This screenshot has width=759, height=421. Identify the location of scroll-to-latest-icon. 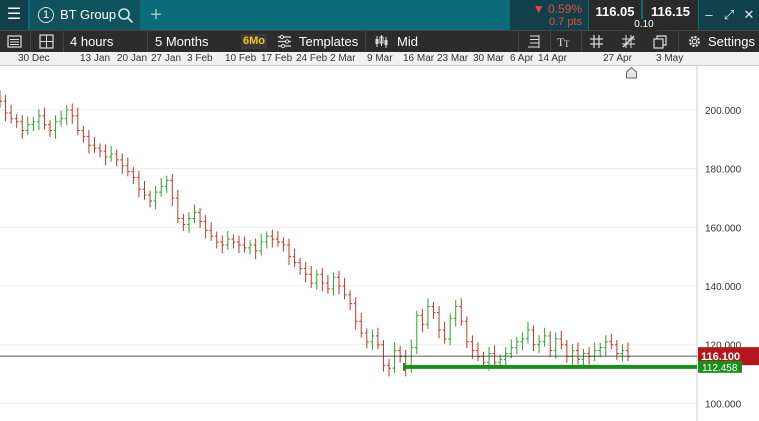
(631, 72).